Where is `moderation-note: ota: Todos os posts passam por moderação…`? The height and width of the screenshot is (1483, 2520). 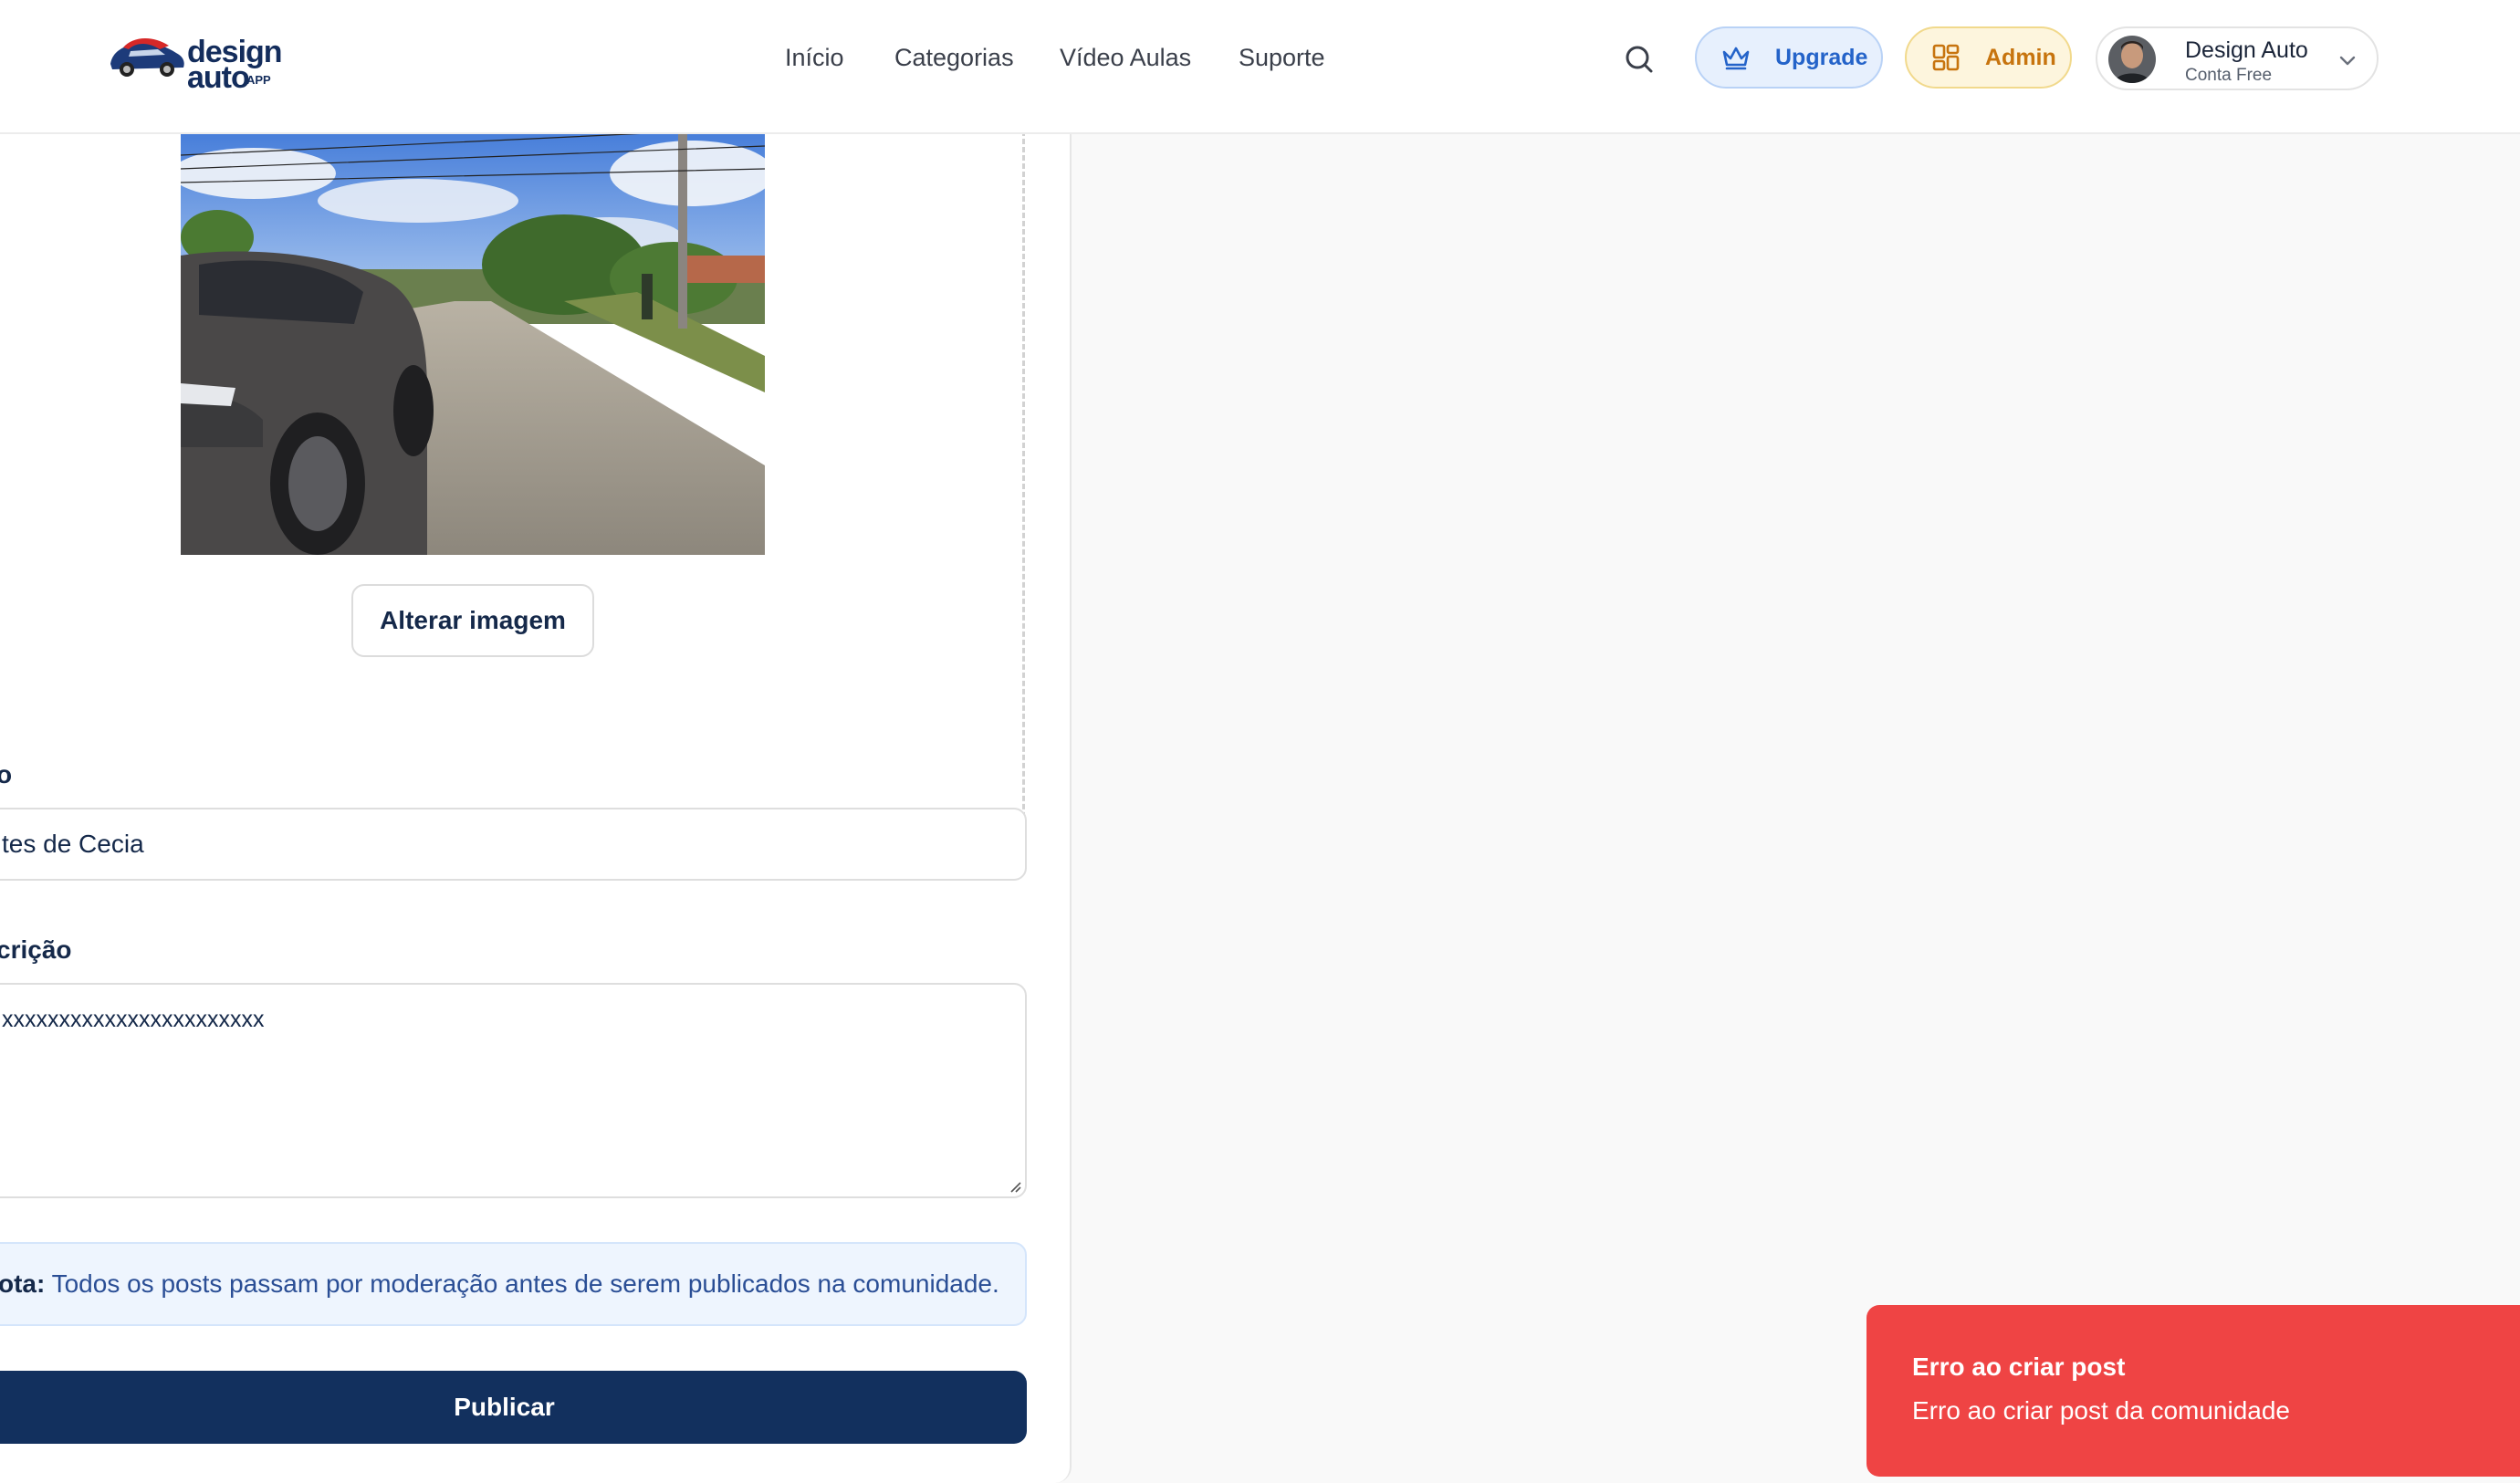 moderation-note: ota: Todos os posts passam por moderação… is located at coordinates (513, 1284).